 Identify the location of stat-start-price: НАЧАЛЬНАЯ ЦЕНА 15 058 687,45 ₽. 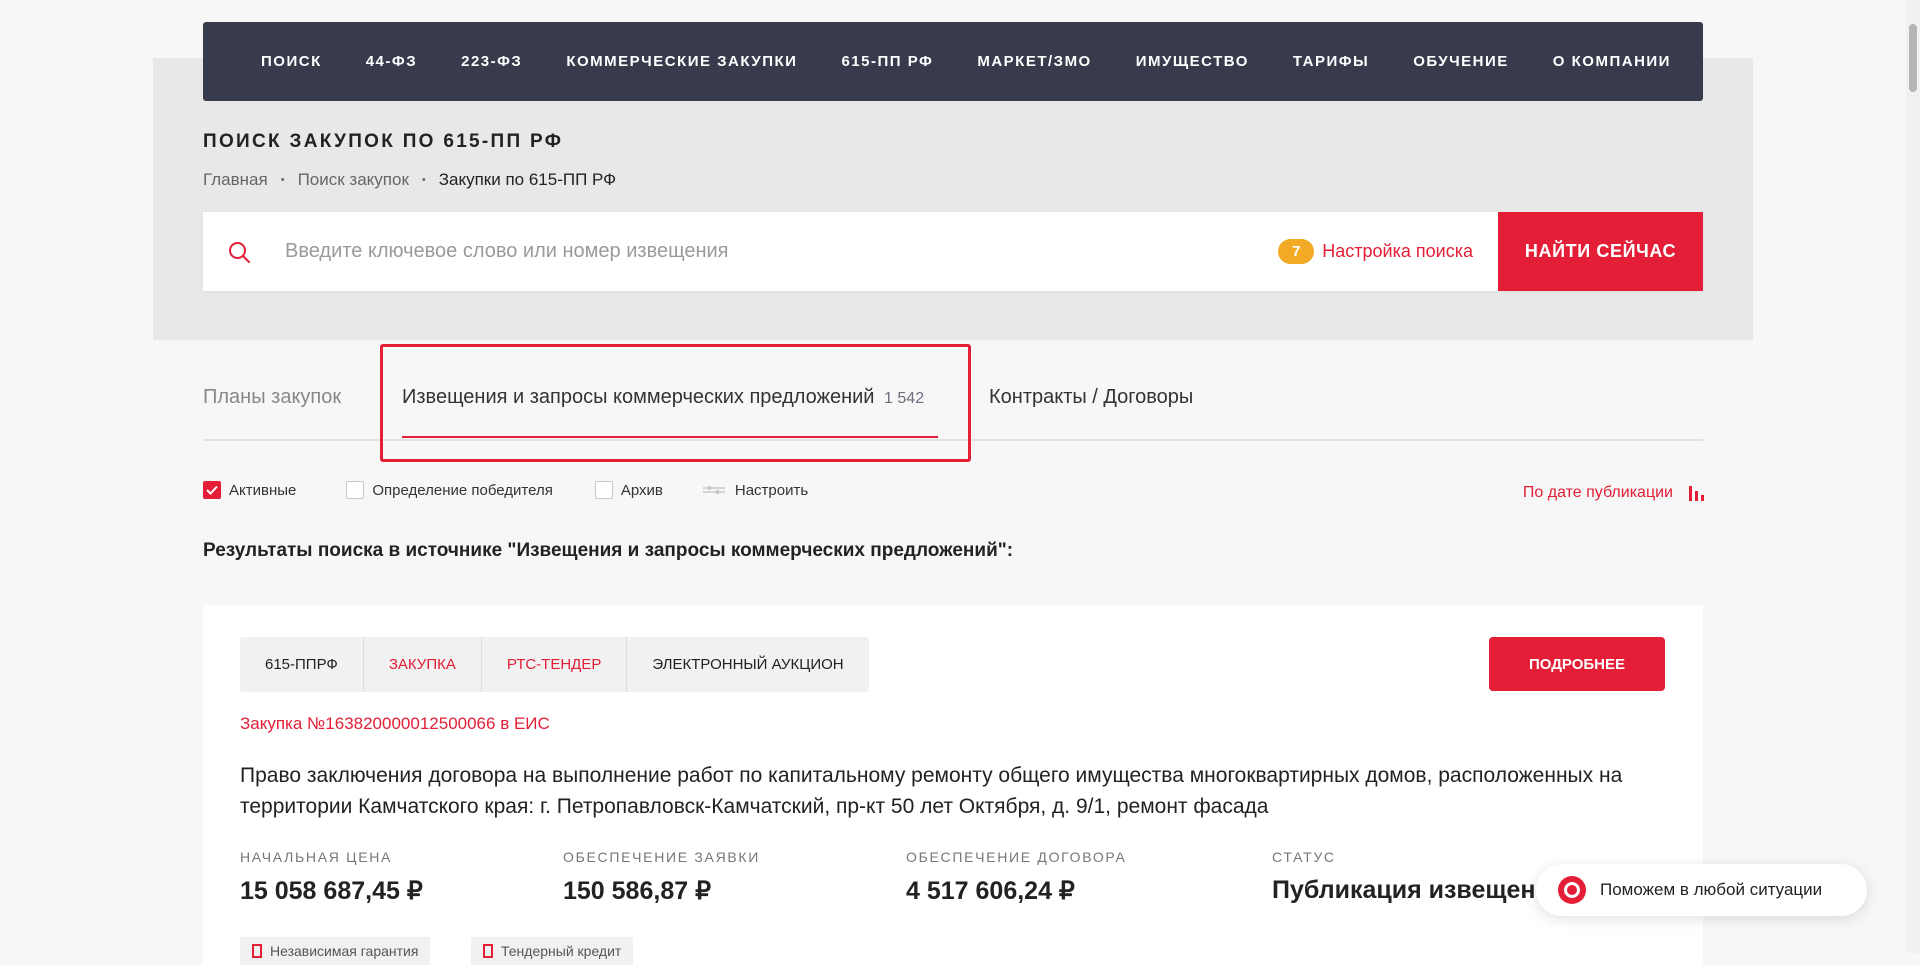
(331, 877).